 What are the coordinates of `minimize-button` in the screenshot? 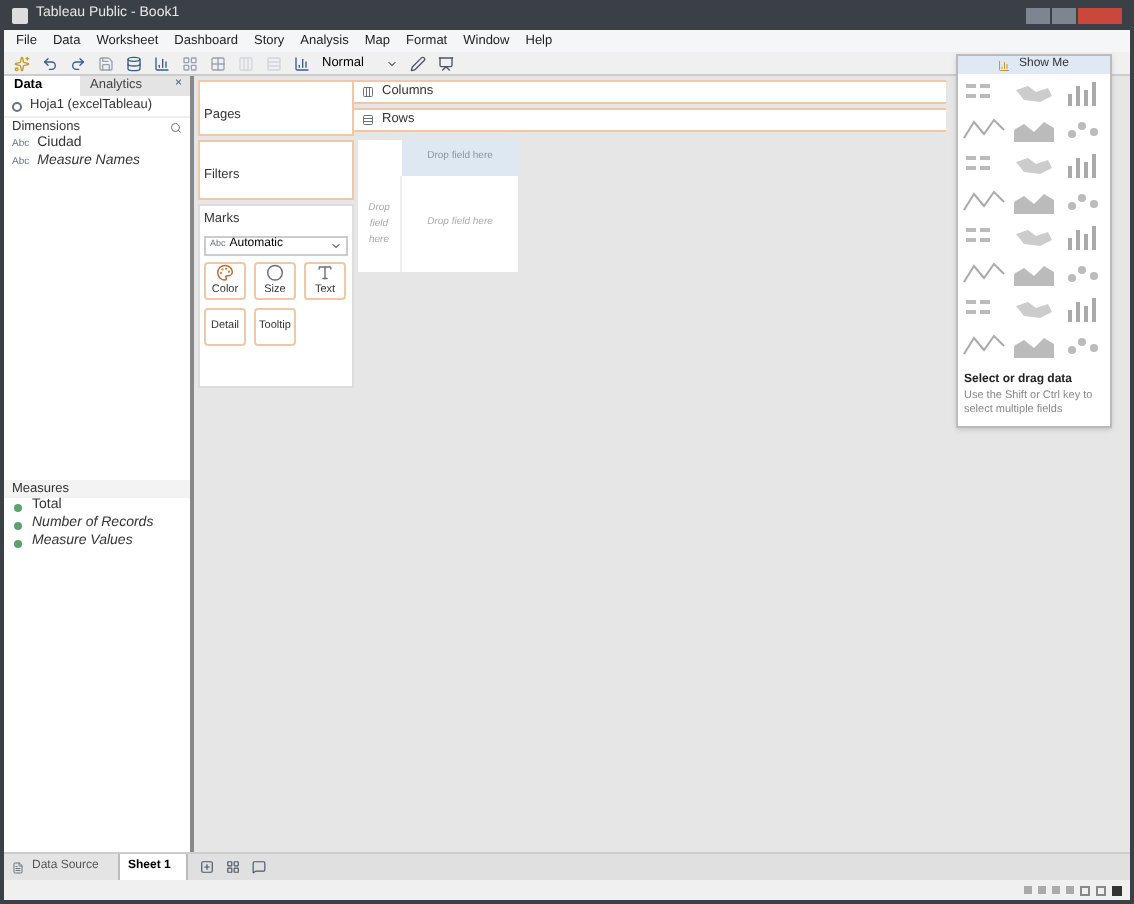 It's located at (1038, 15).